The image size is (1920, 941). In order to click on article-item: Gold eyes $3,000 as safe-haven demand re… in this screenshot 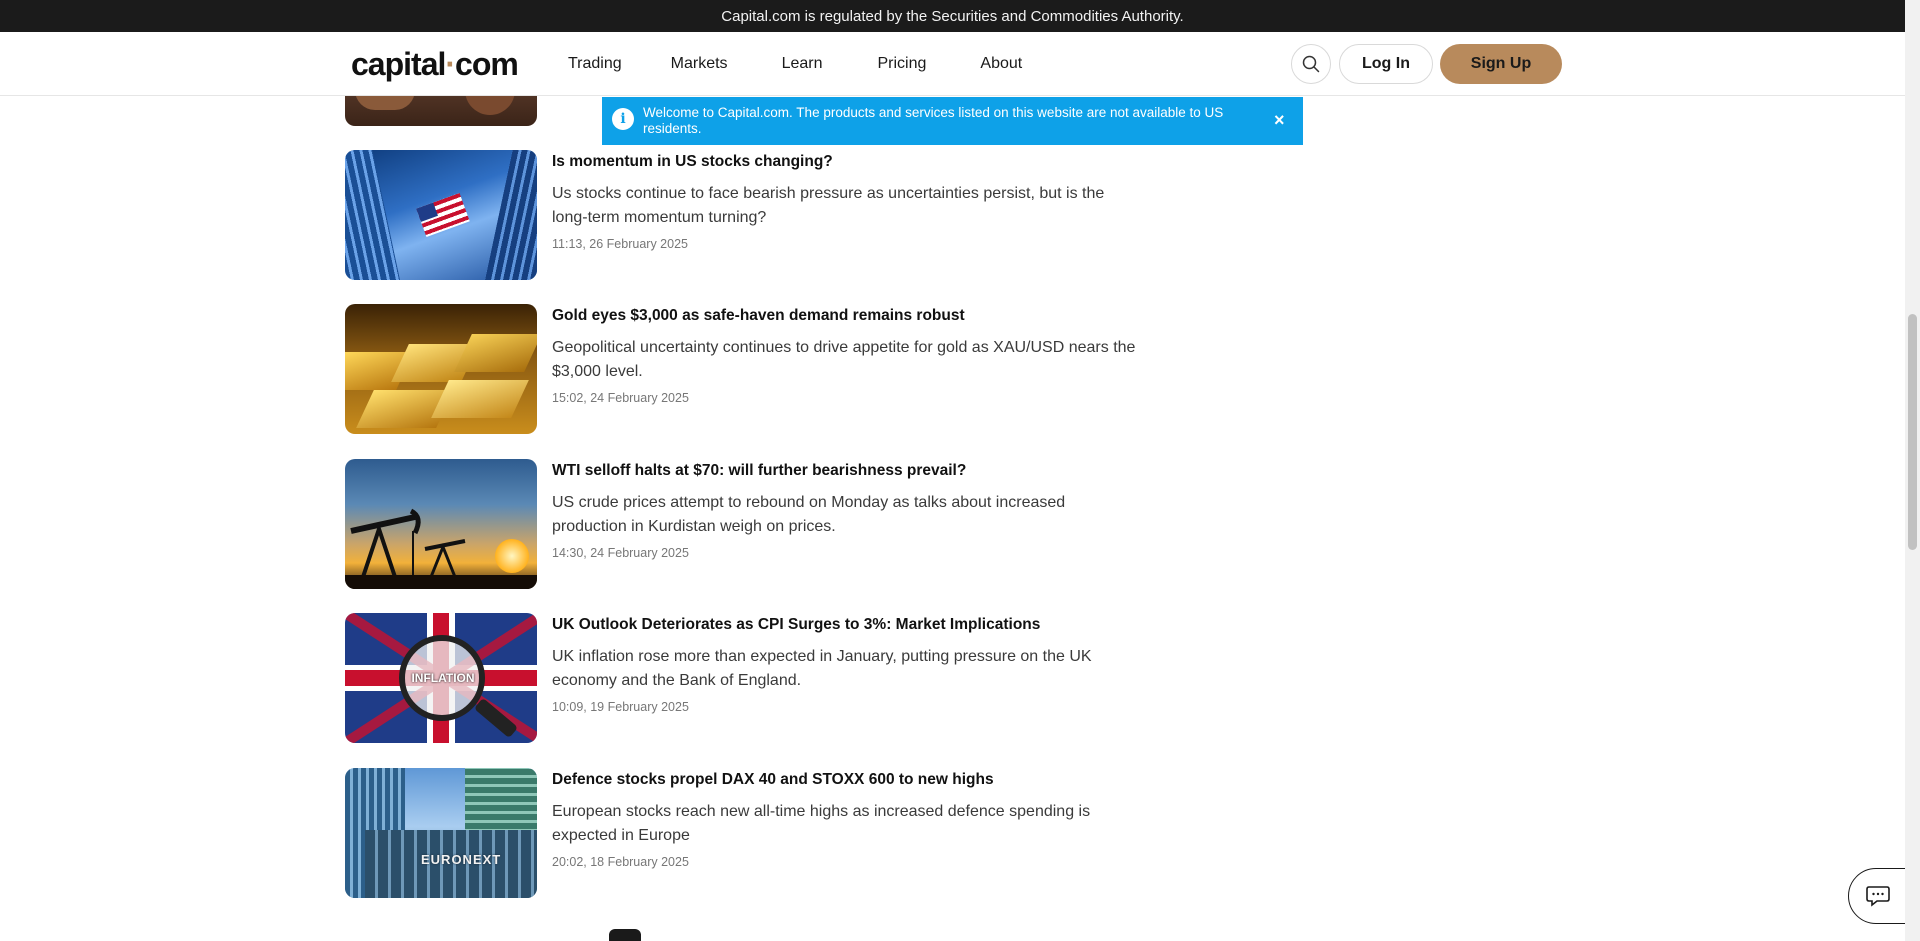, I will do `click(740, 370)`.